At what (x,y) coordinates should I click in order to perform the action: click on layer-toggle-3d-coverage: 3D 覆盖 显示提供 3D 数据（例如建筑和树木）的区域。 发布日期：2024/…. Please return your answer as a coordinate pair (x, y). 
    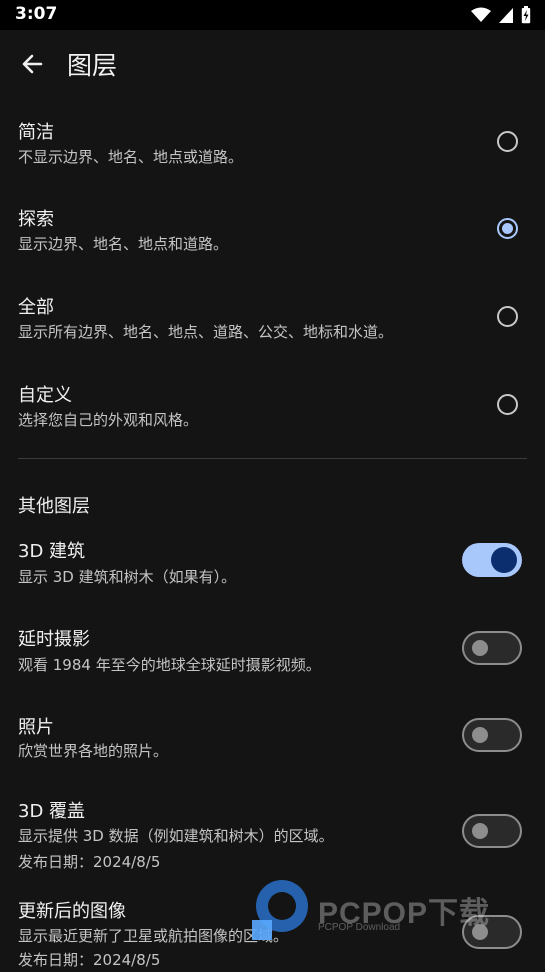
    Looking at the image, I should click on (272, 835).